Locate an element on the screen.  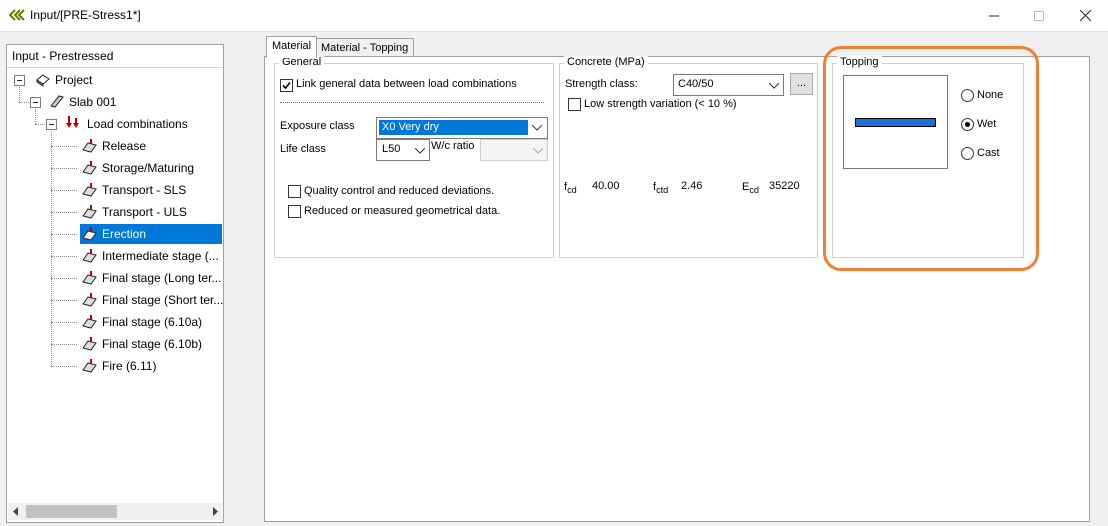
tree-item-project: Project is located at coordinates (113, 80).